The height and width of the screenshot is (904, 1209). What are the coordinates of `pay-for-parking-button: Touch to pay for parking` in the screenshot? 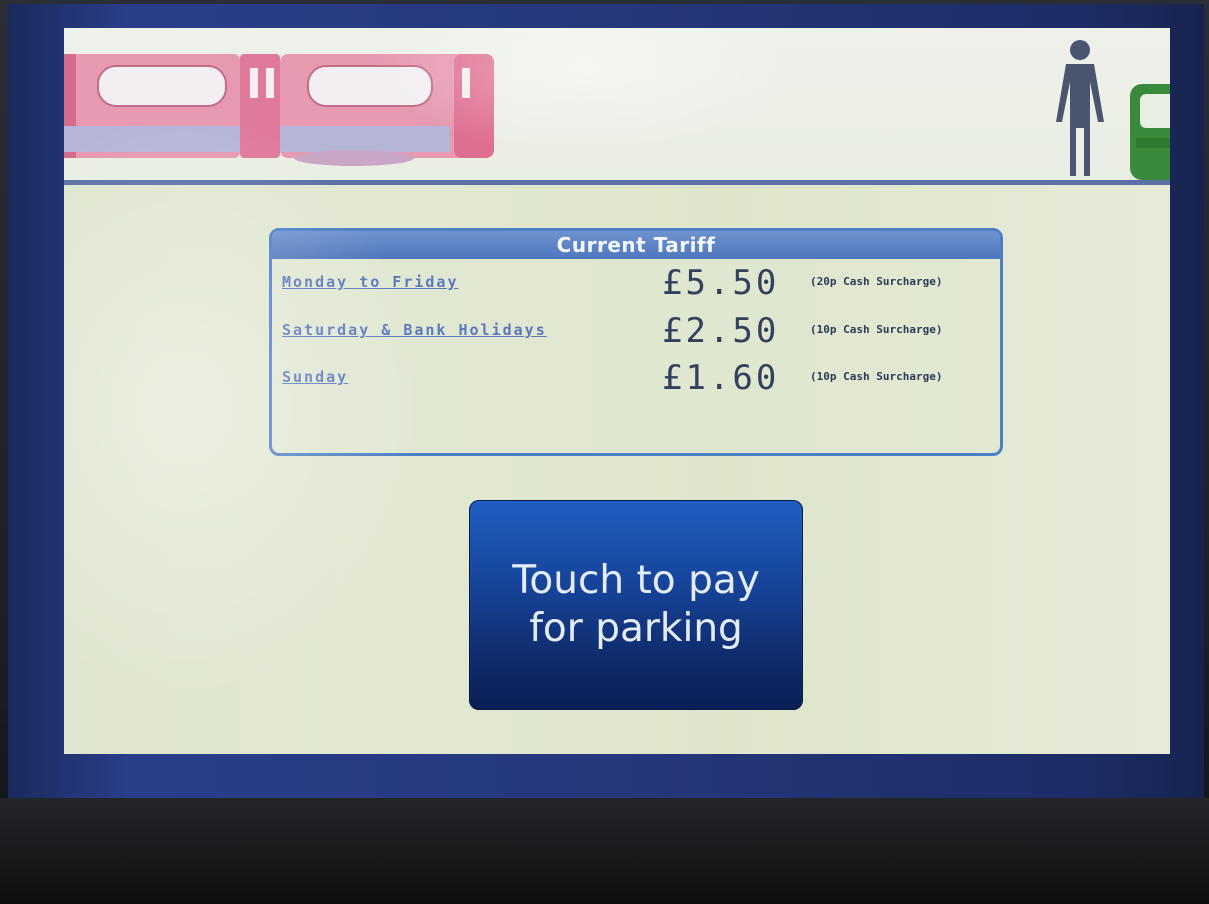 It's located at (636, 605).